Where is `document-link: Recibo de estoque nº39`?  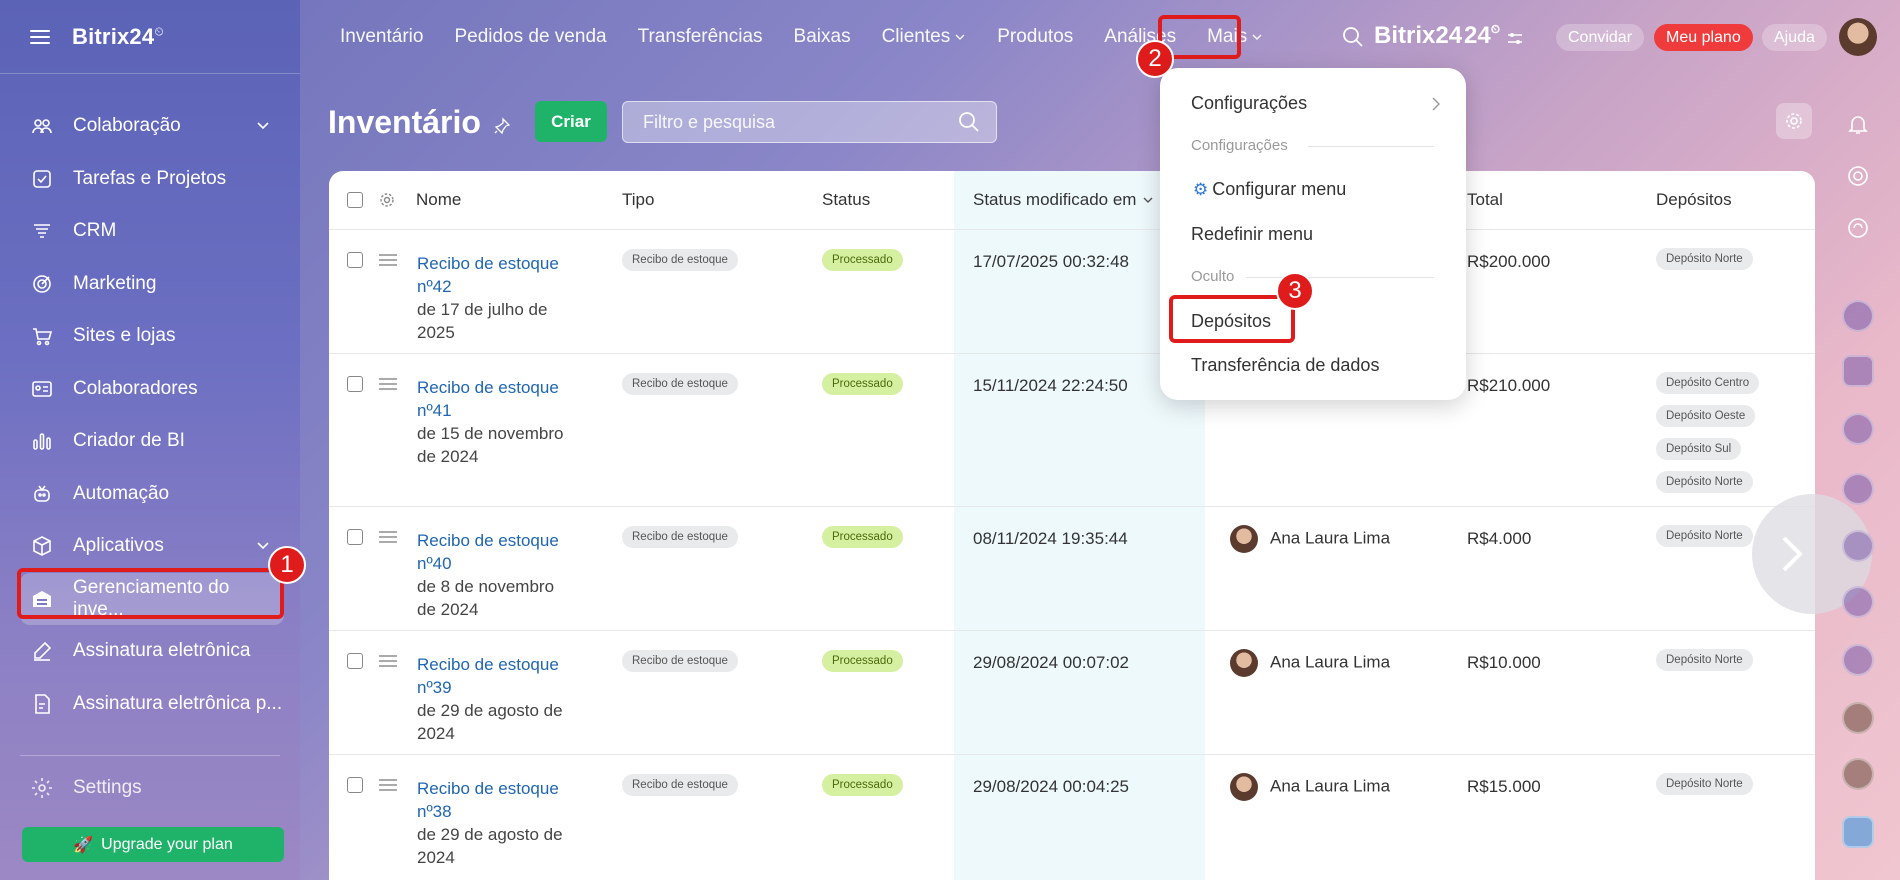
document-link: Recibo de estoque nº39 is located at coordinates (502, 676).